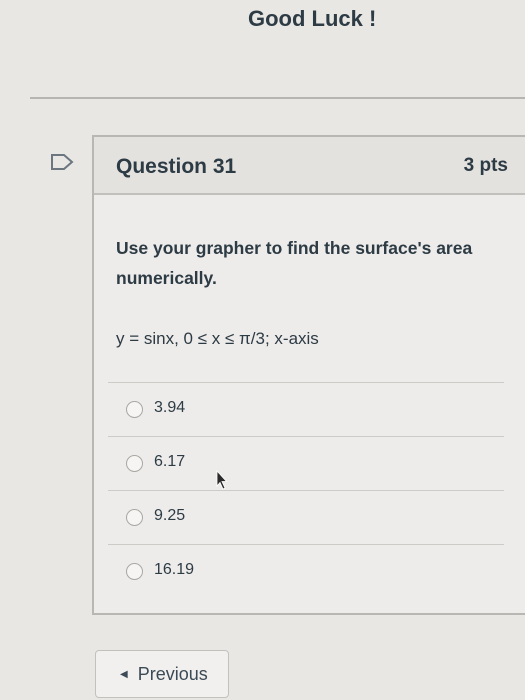 The height and width of the screenshot is (700, 525). I want to click on answer-option-1: 3.94, so click(306, 409).